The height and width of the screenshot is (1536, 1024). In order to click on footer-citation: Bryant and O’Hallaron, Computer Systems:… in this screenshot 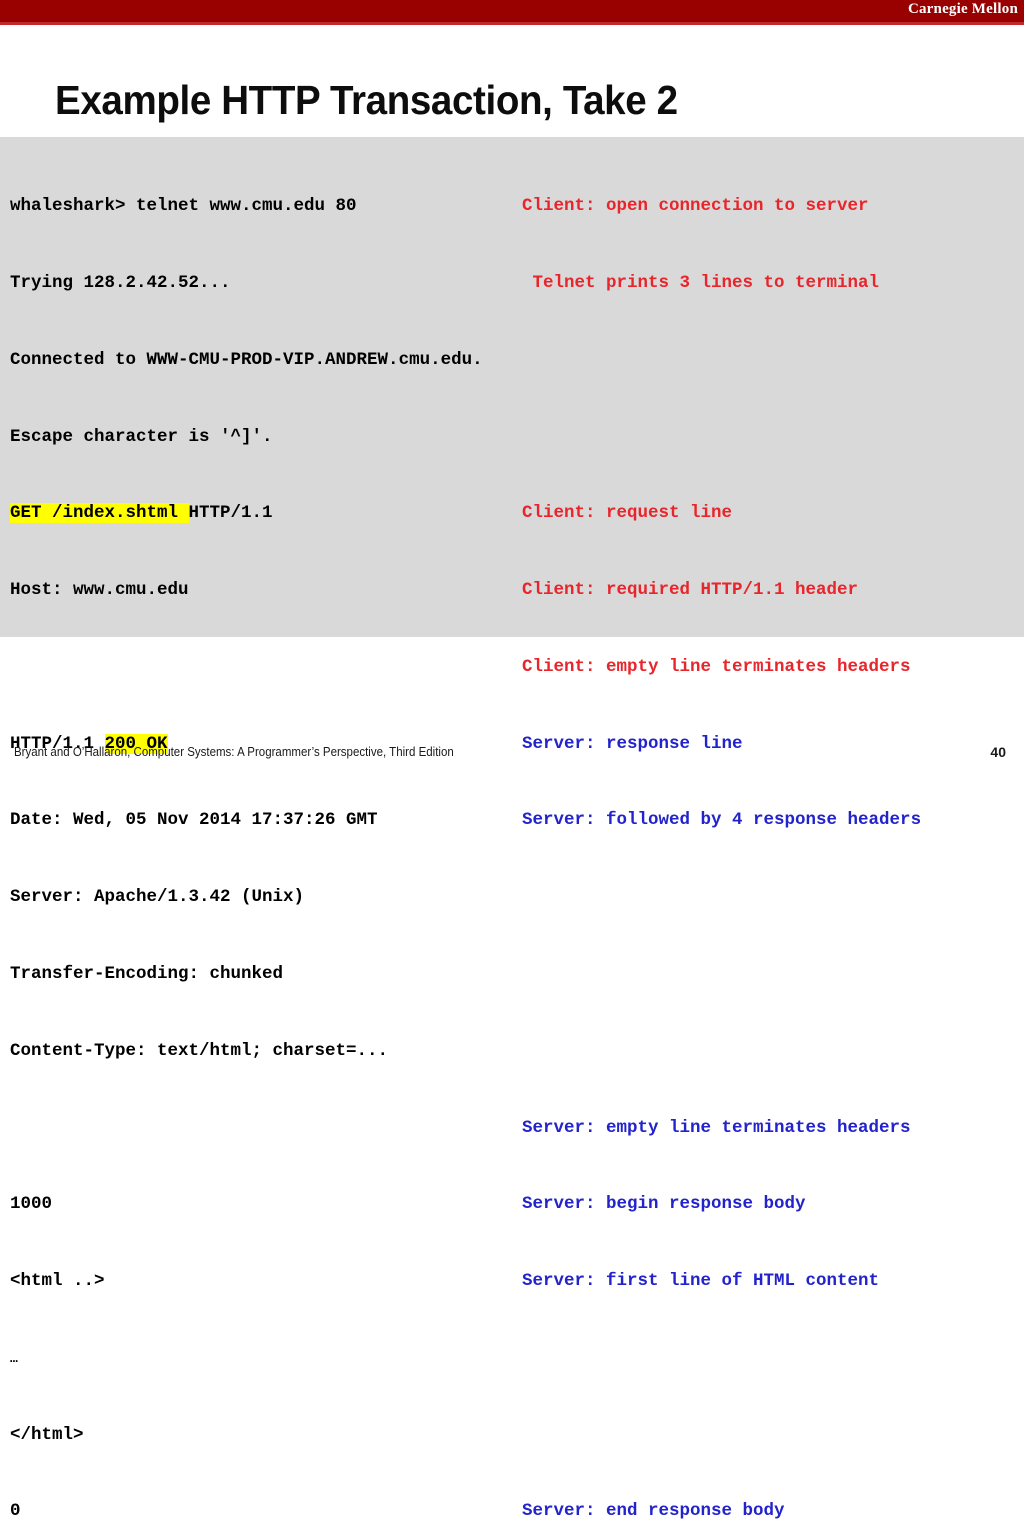, I will do `click(234, 752)`.